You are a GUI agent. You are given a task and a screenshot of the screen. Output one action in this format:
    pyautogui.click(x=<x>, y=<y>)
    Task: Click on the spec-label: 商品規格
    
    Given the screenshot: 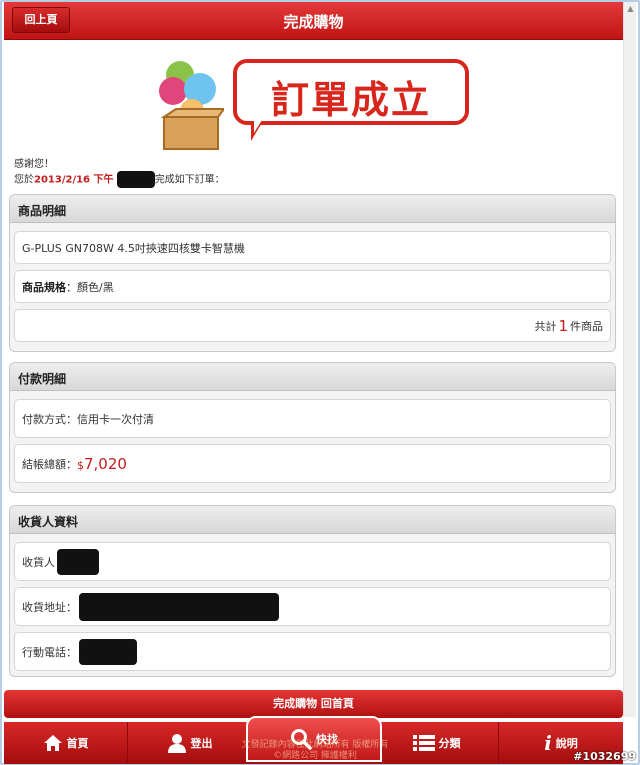 What is the action you would take?
    pyautogui.click(x=44, y=287)
    